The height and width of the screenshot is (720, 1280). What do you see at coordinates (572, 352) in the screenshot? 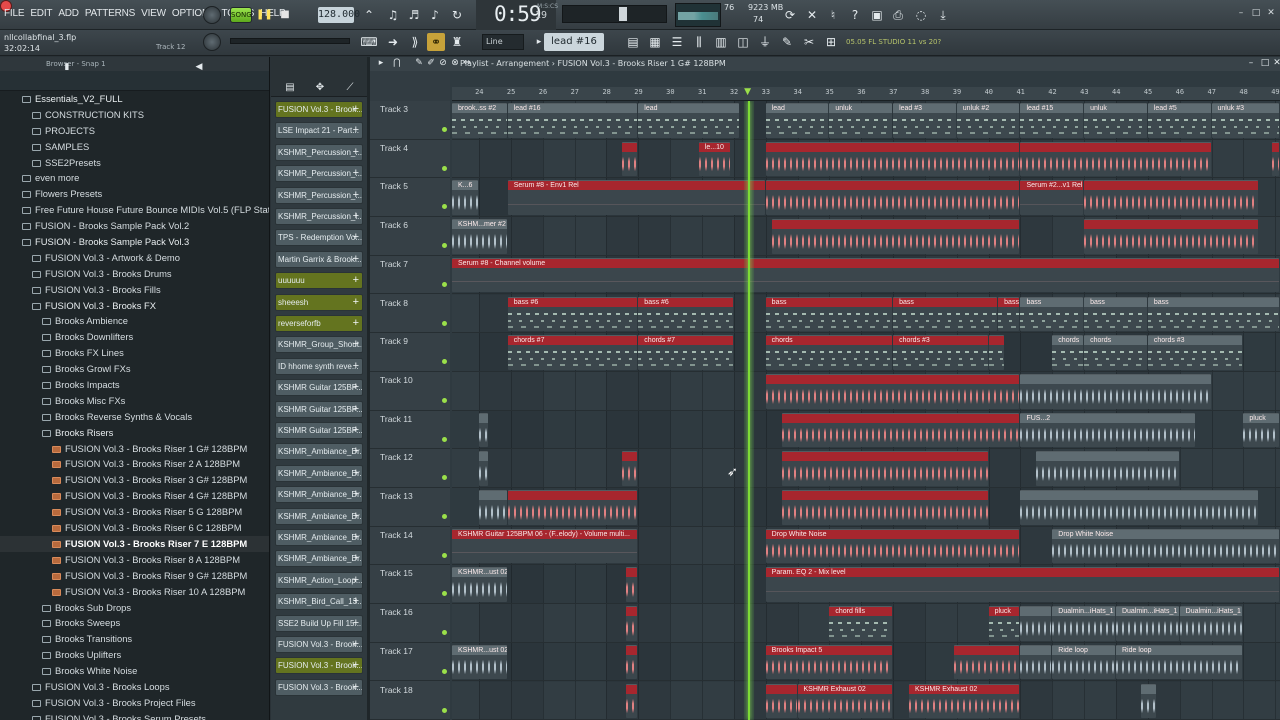
I see `playlist-clip: chords #7` at bounding box center [572, 352].